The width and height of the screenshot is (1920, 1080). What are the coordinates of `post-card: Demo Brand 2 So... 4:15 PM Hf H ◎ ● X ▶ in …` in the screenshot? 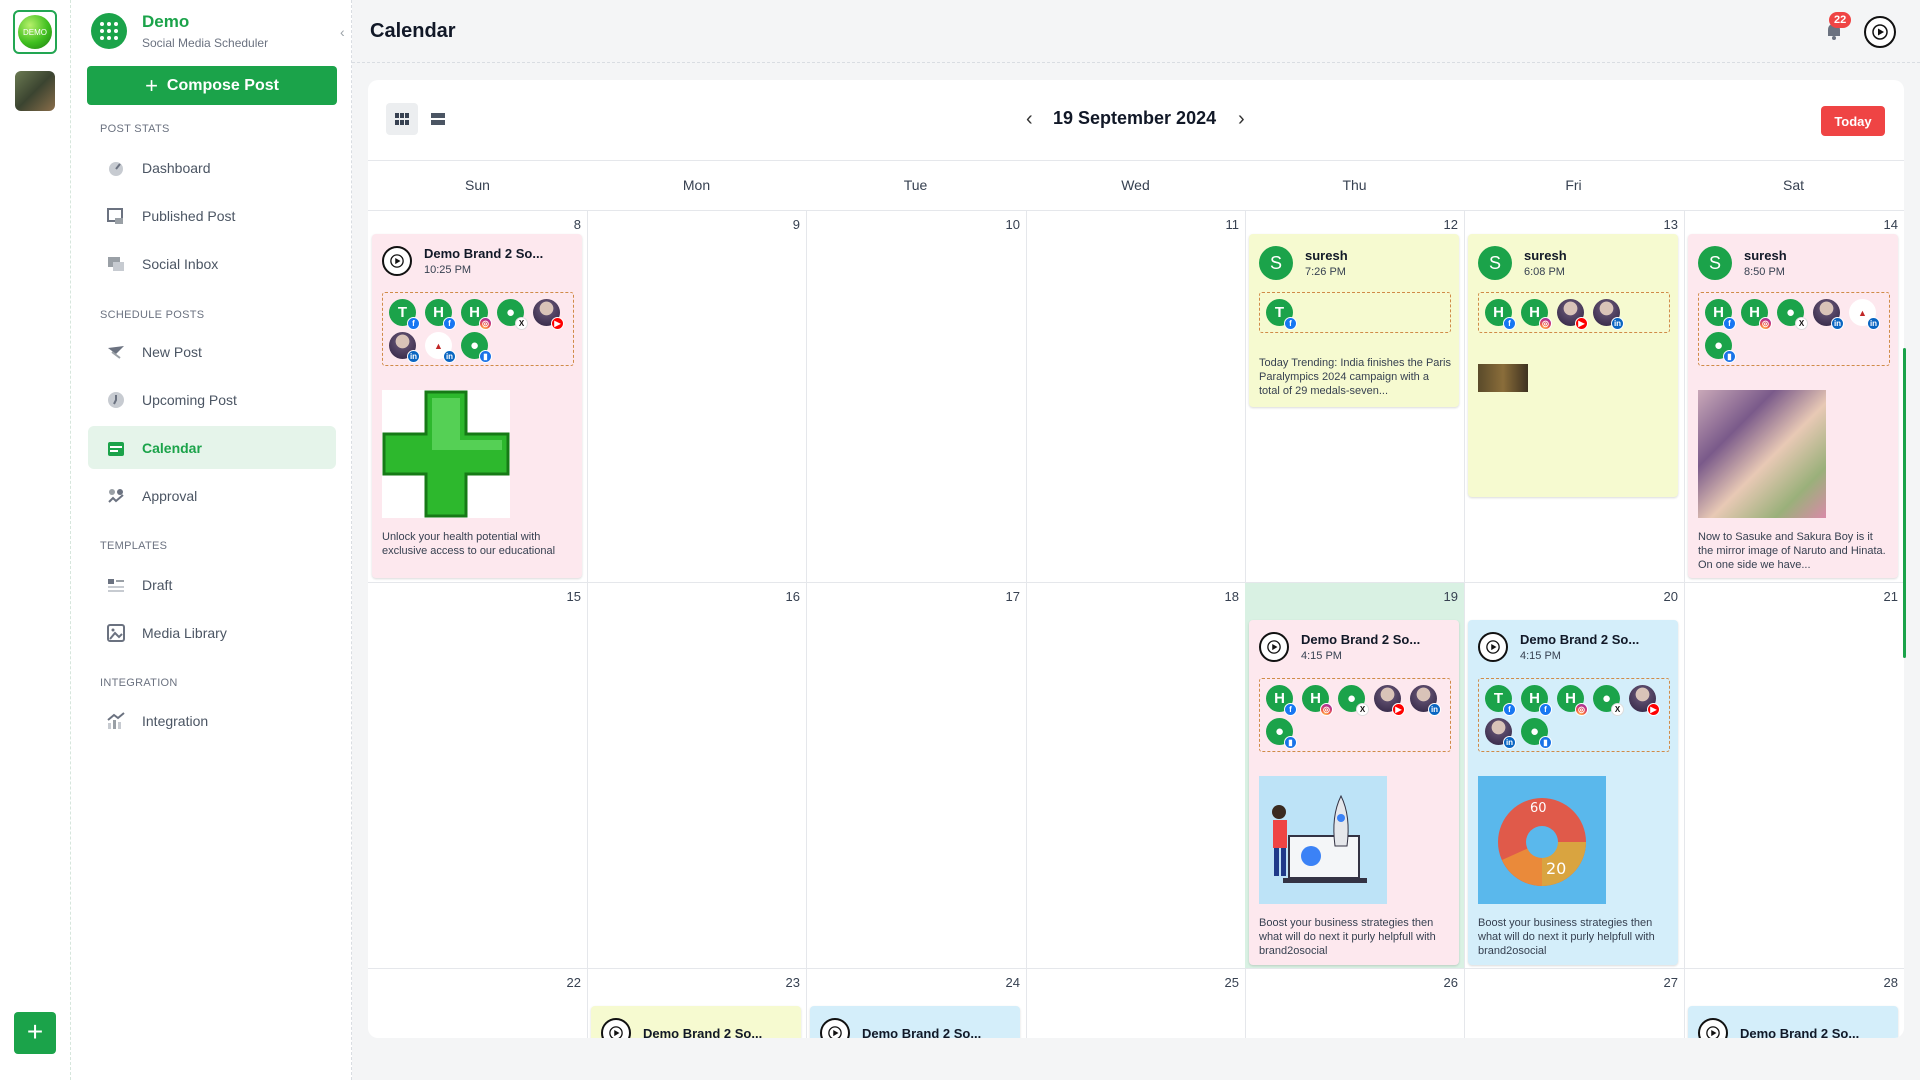 It's located at (1354, 792).